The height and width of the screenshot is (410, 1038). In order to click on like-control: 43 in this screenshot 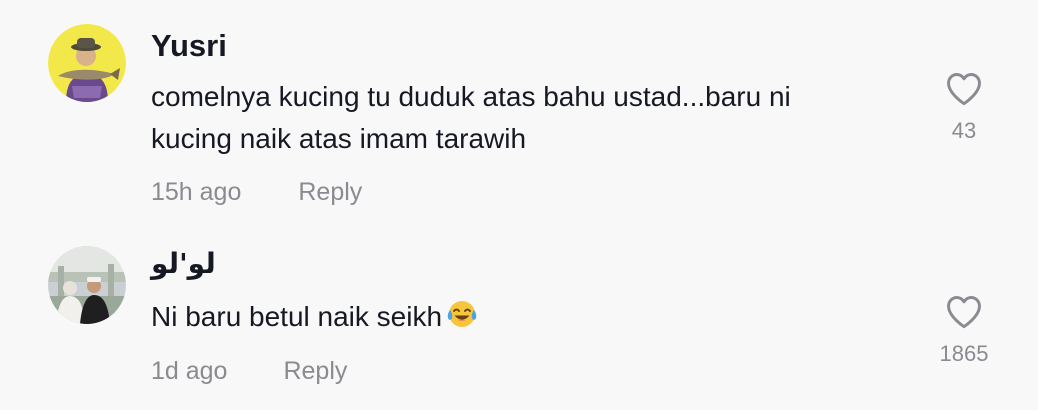, I will do `click(964, 108)`.